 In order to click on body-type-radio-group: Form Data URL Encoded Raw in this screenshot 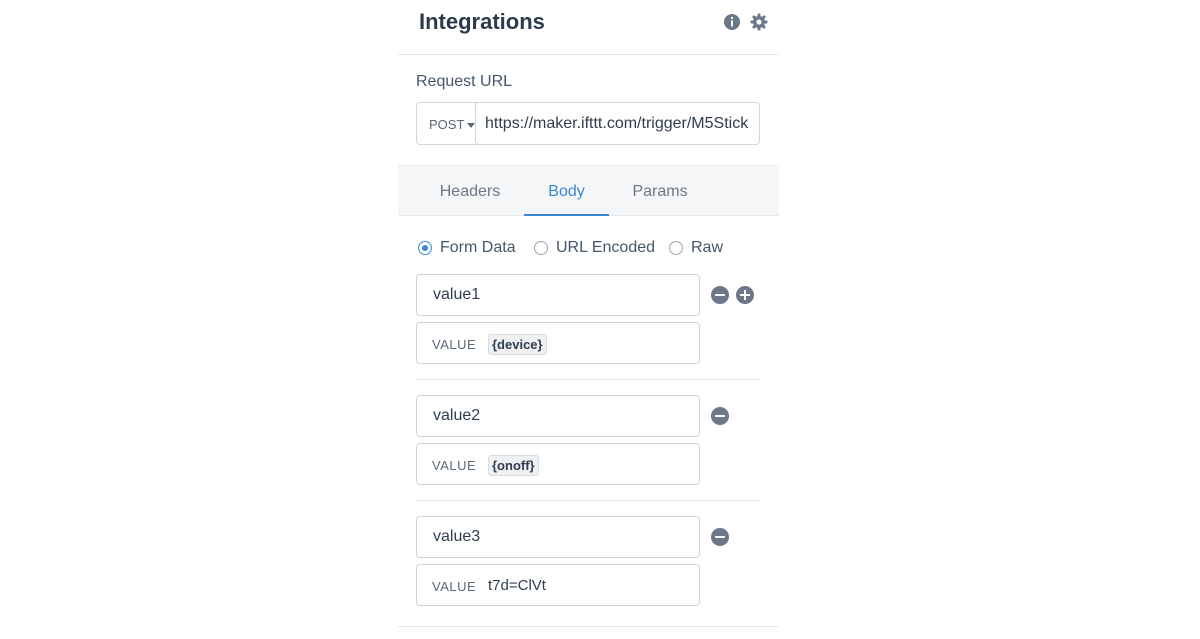, I will do `click(588, 248)`.